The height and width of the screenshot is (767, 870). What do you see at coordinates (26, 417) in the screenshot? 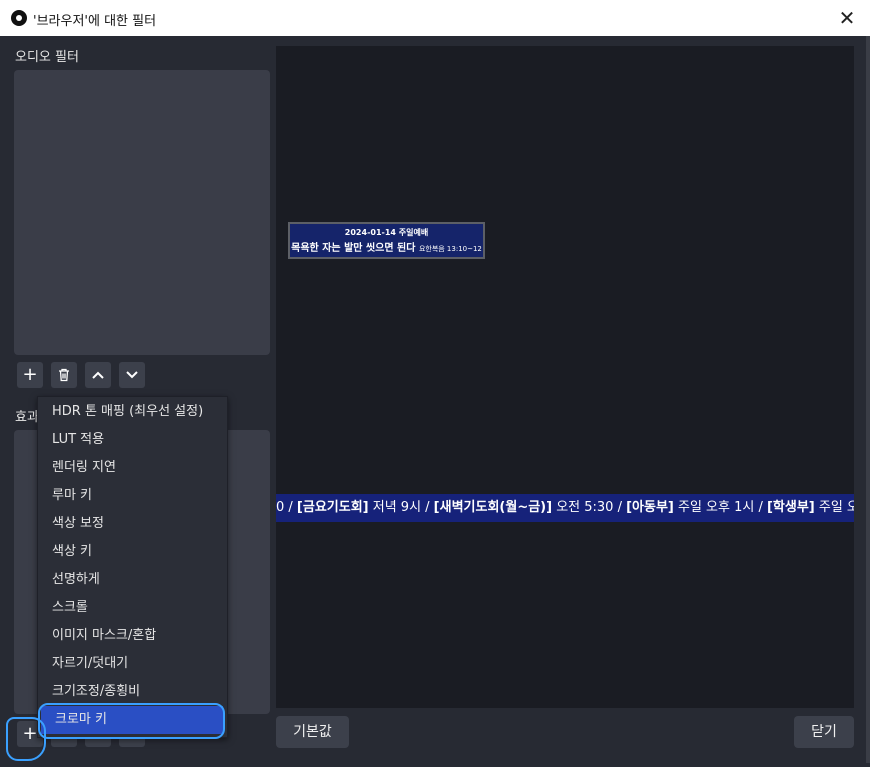
I see `effect-filters-label: 효과 필터` at bounding box center [26, 417].